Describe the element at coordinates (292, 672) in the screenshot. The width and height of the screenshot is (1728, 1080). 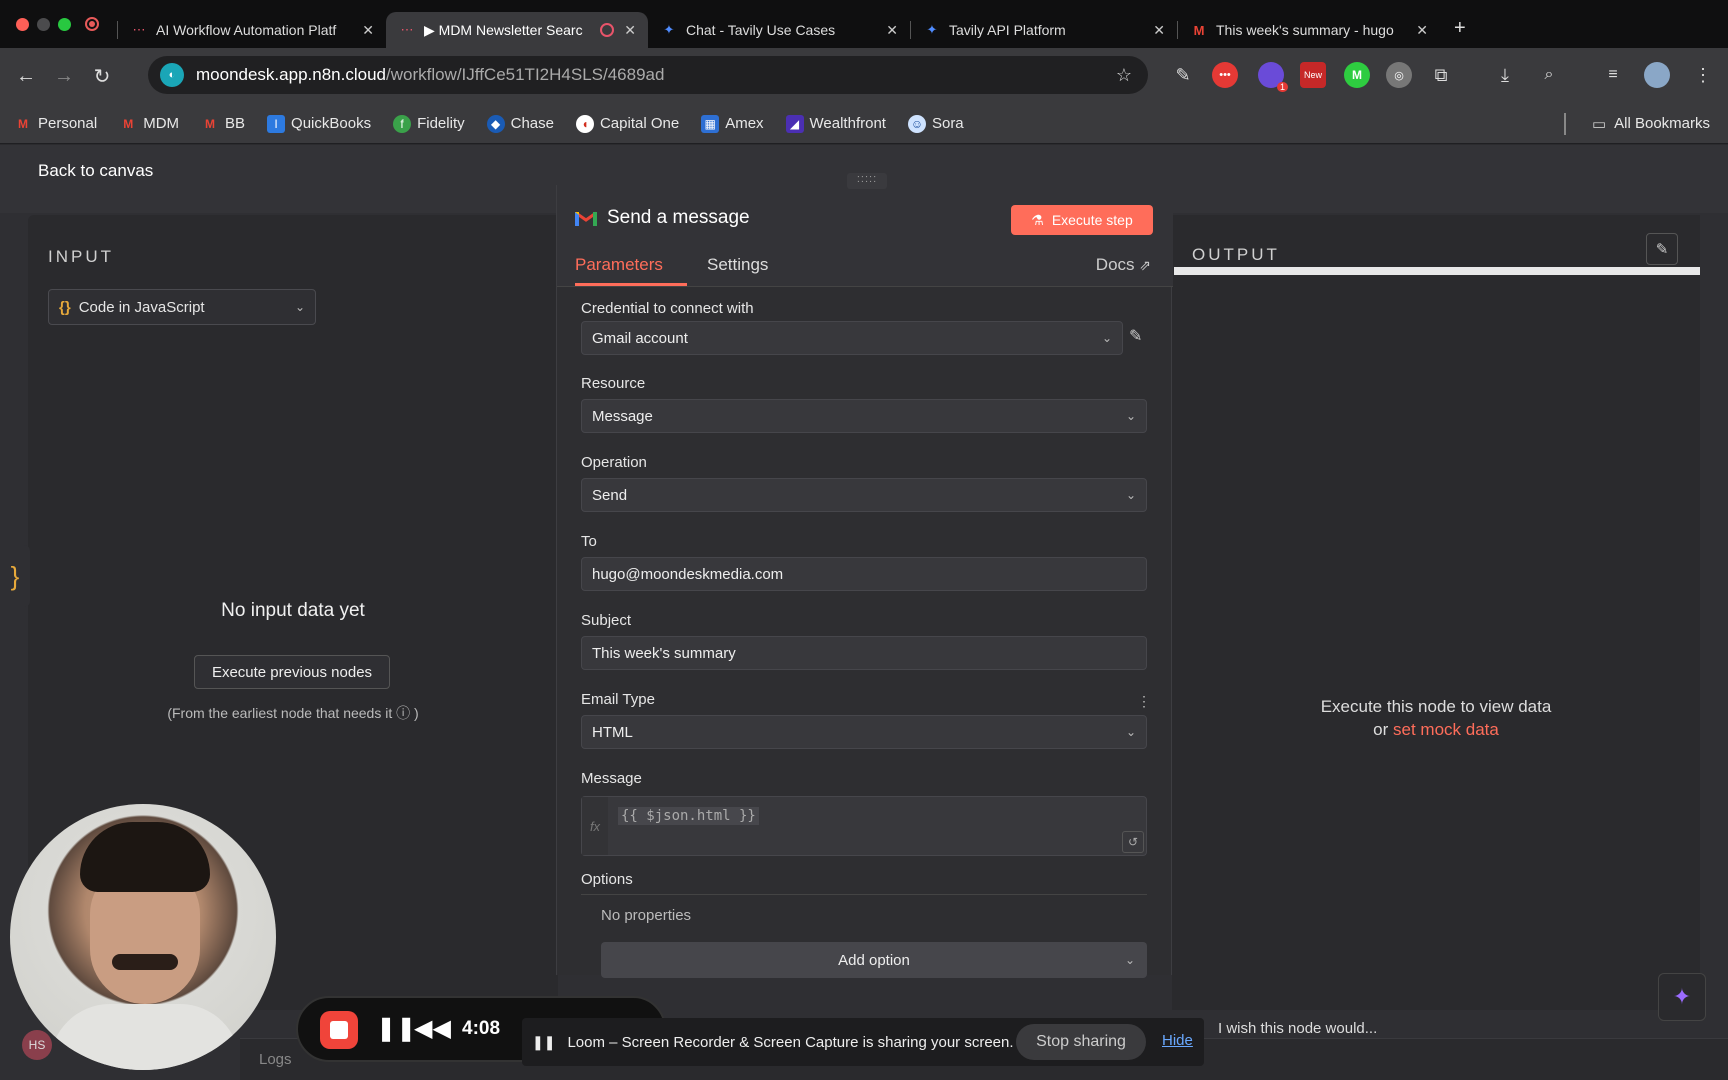
I see `execute-previous-nodes-button: Execute previous nodes` at that location.